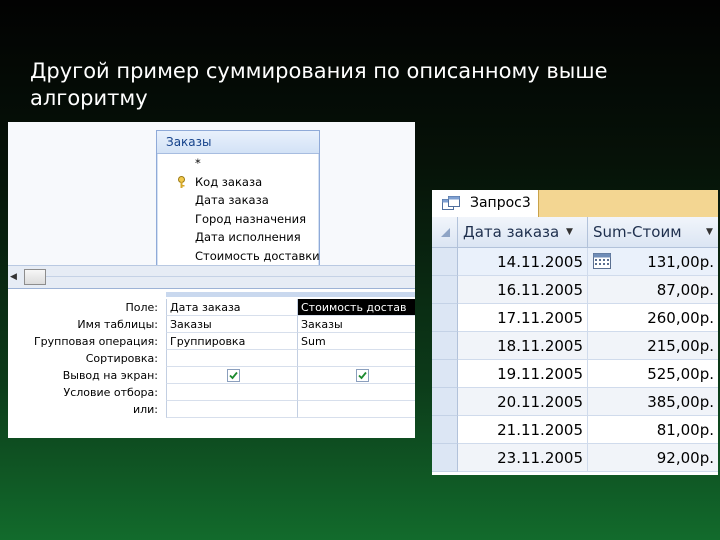 This screenshot has height=540, width=720. Describe the element at coordinates (575, 203) in the screenshot. I see `document-tab-bar: Запрос3` at that location.